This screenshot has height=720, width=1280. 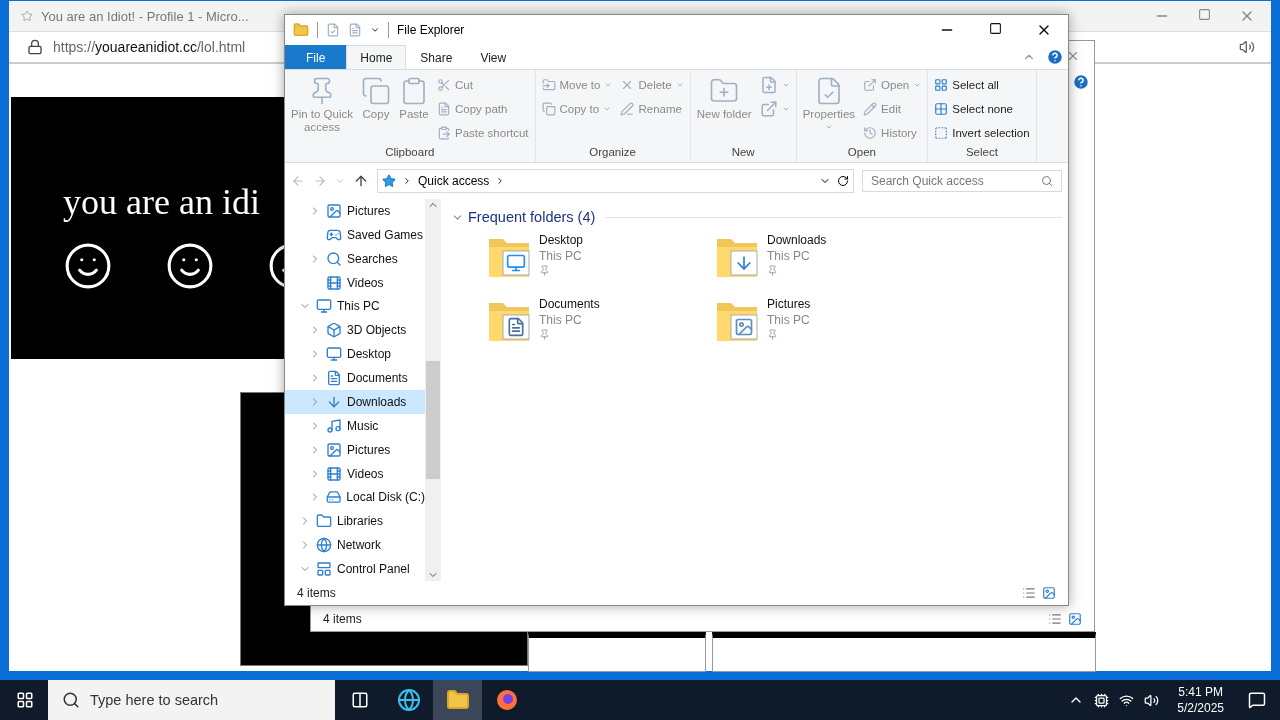 I want to click on group-label: Clipboard, so click(x=410, y=153).